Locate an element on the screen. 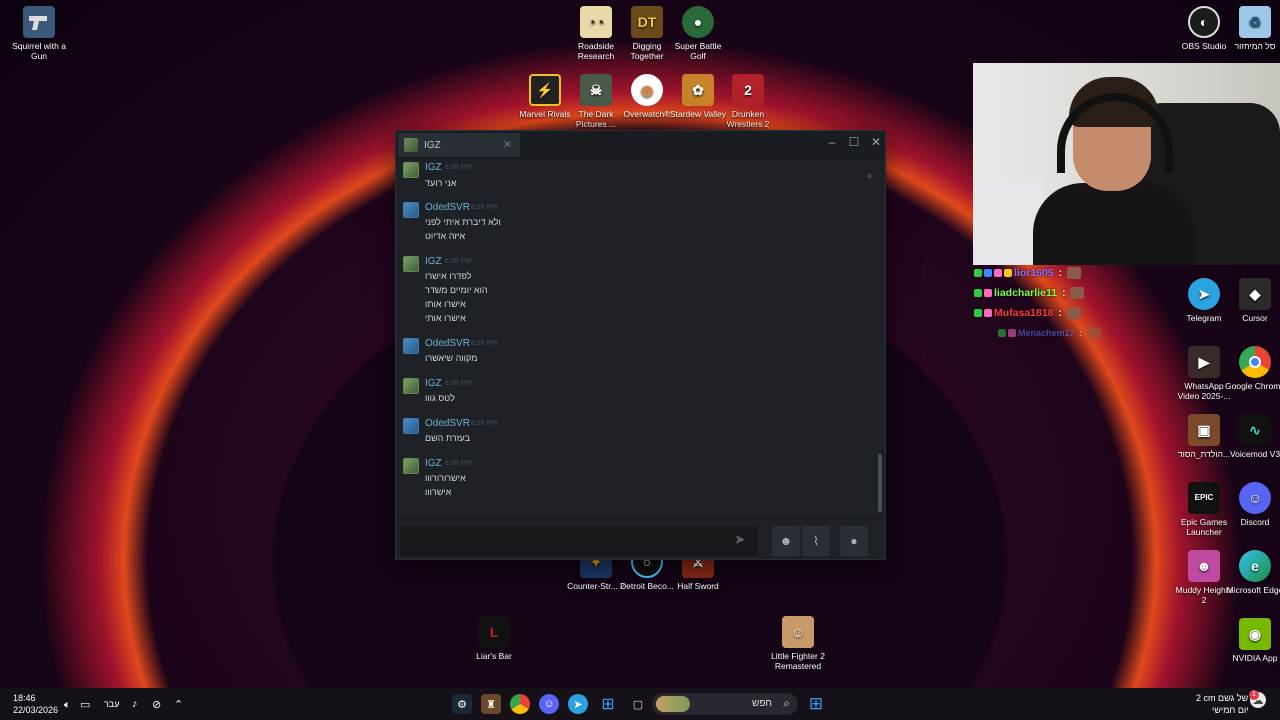  desktop-icon-label: Voicemod V3 is located at coordinates (1254, 454).